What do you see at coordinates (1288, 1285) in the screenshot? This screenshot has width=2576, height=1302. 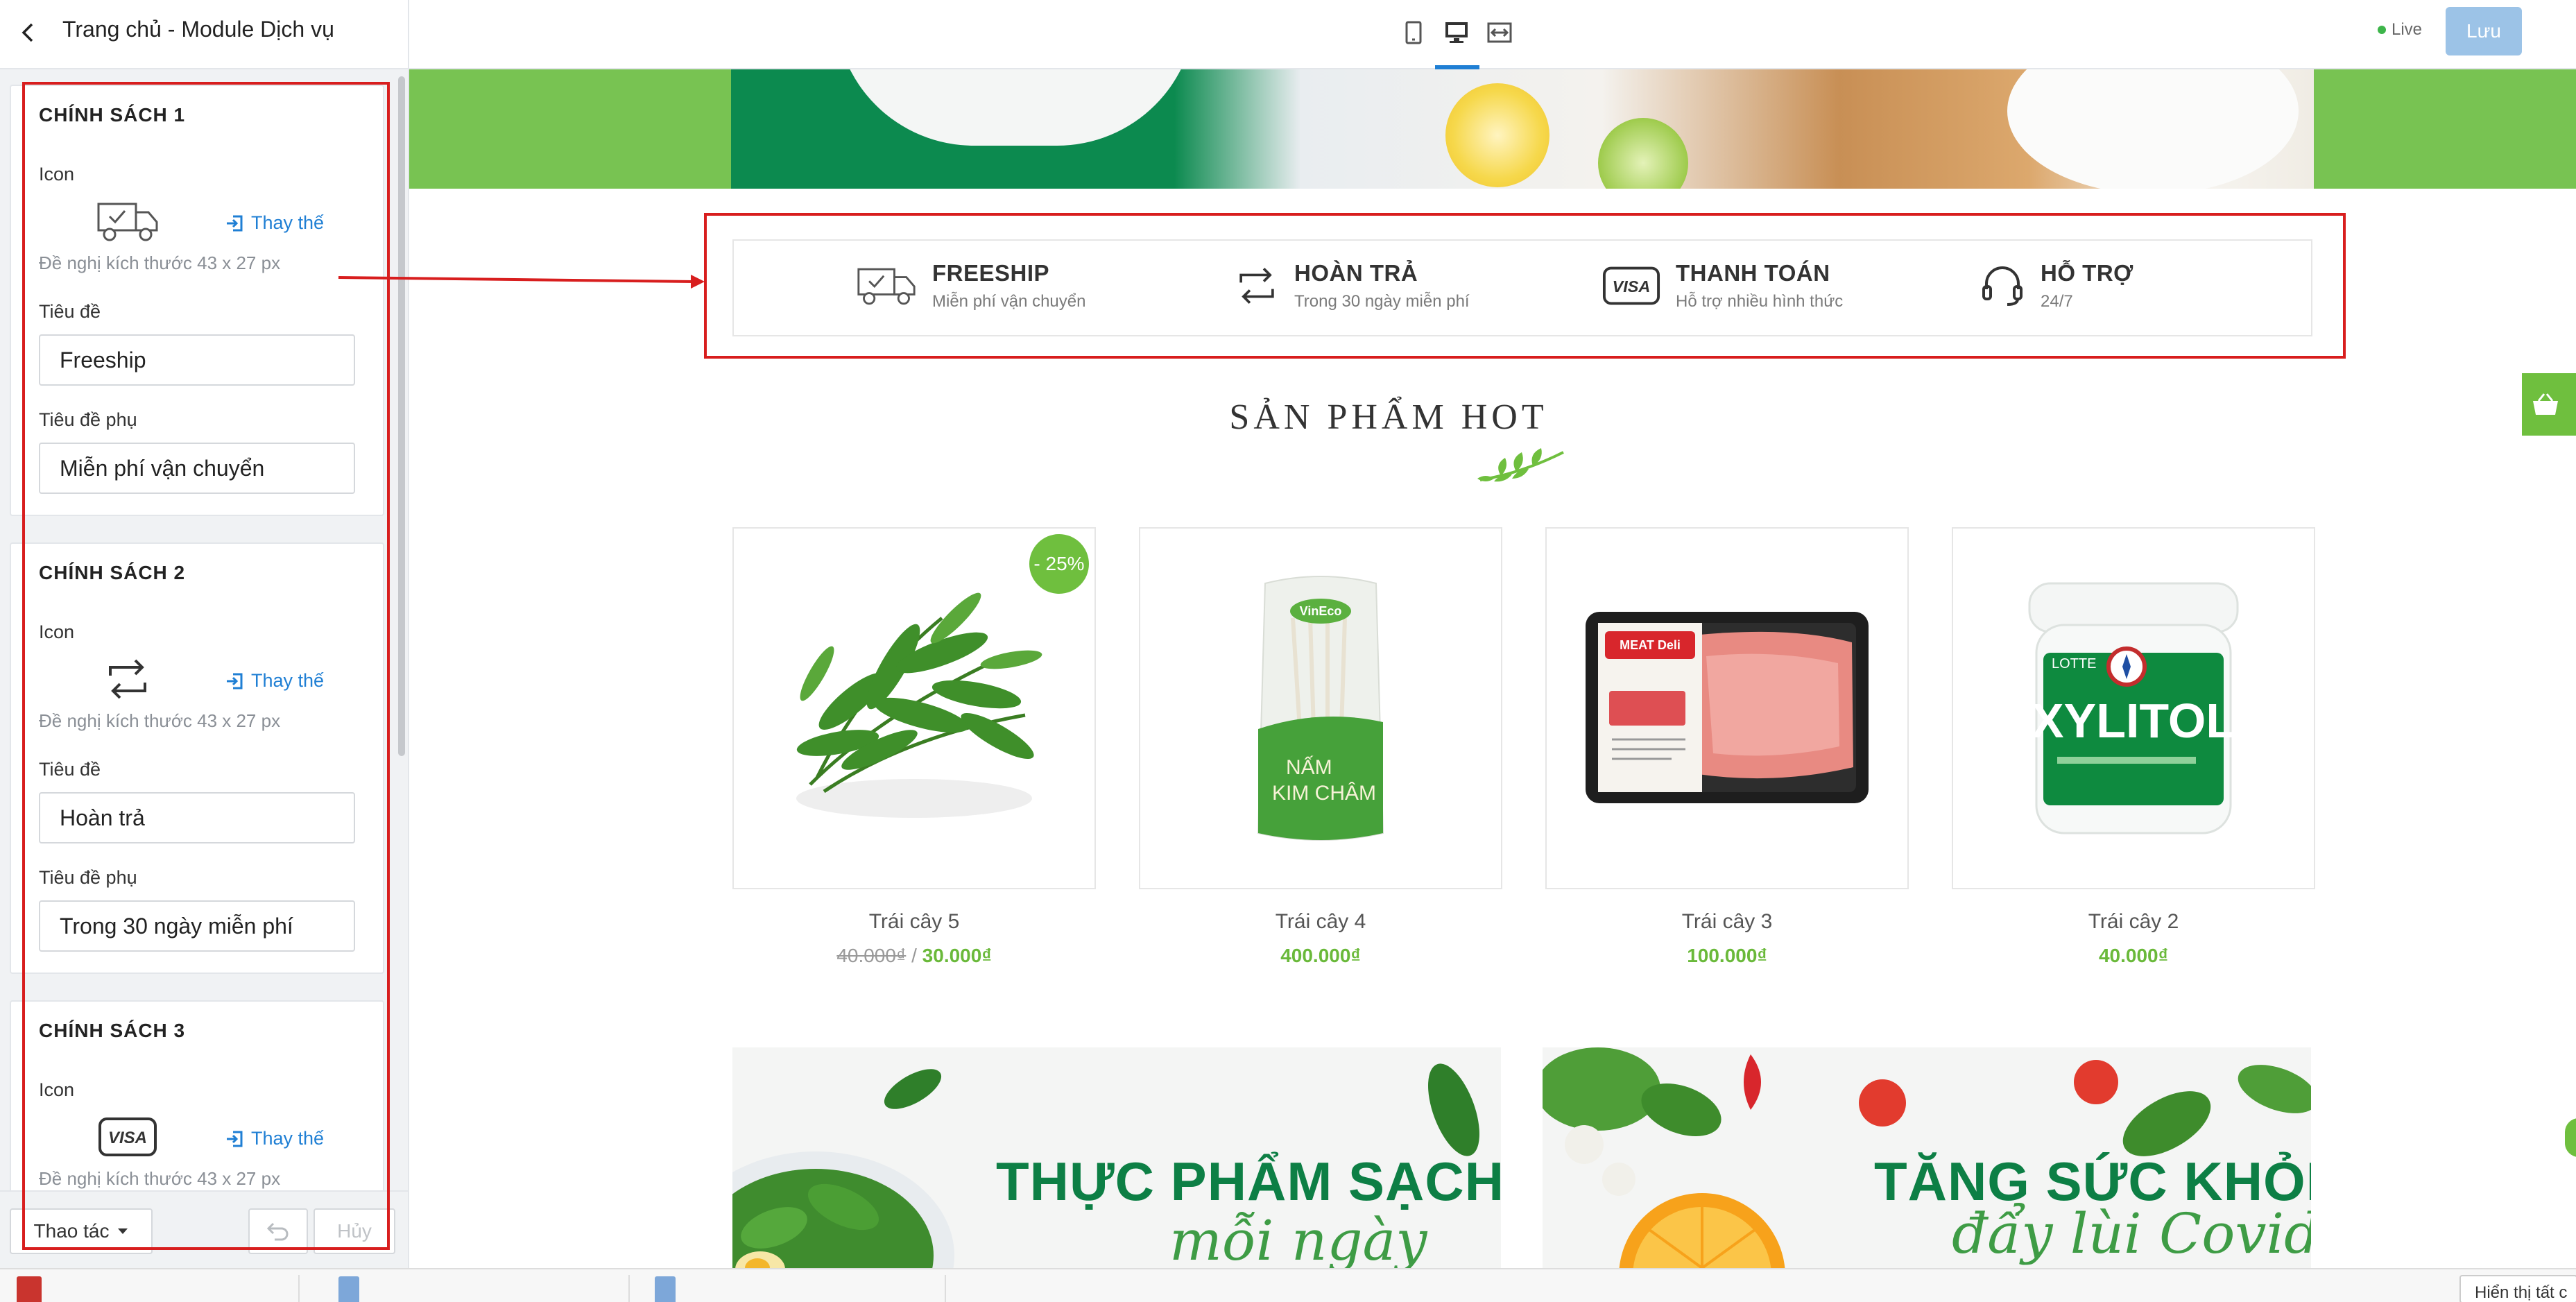 I see `os-taskbar: Hiển thị tất c` at bounding box center [1288, 1285].